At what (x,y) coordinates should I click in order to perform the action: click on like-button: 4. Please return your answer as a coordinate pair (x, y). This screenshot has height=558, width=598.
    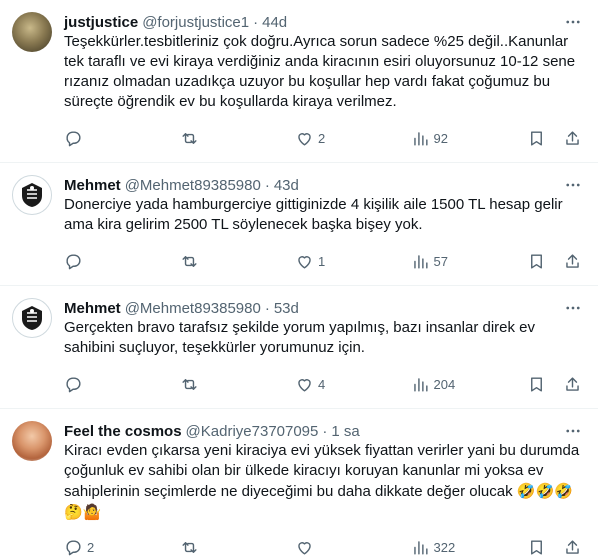
    Looking at the image, I should click on (323, 384).